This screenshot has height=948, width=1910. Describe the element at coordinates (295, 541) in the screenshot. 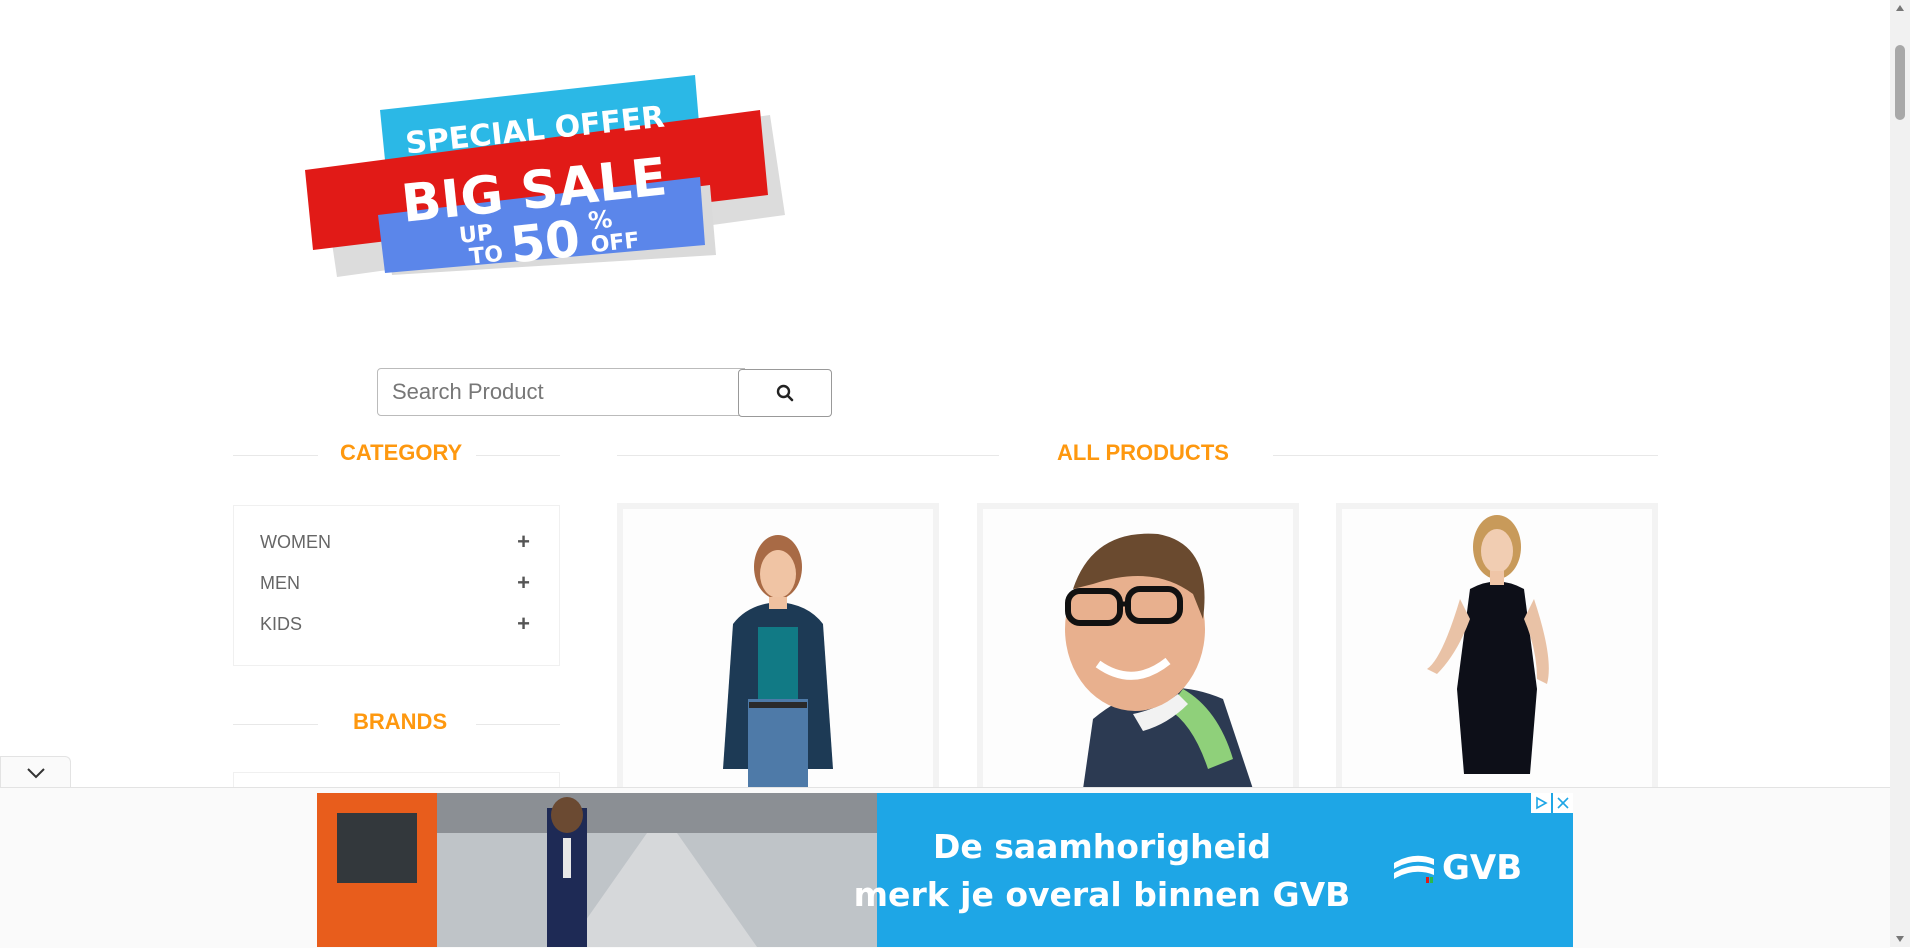

I see `category-label: WOMEN` at that location.